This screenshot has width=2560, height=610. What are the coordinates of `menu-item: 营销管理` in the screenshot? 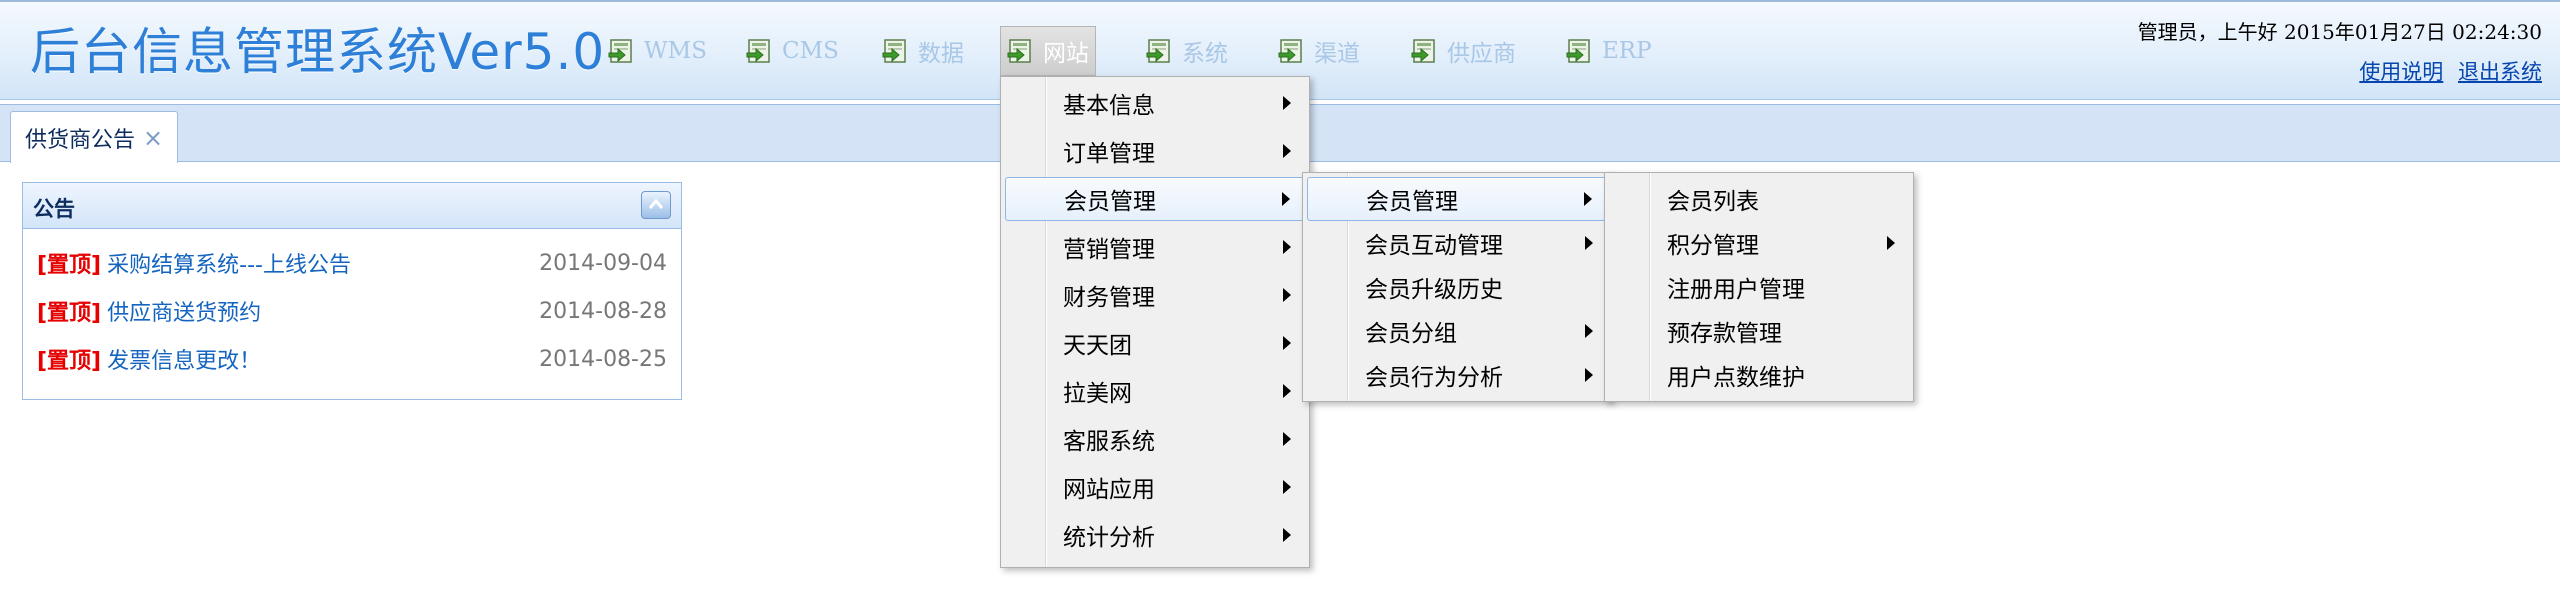 It's located at (1155, 247).